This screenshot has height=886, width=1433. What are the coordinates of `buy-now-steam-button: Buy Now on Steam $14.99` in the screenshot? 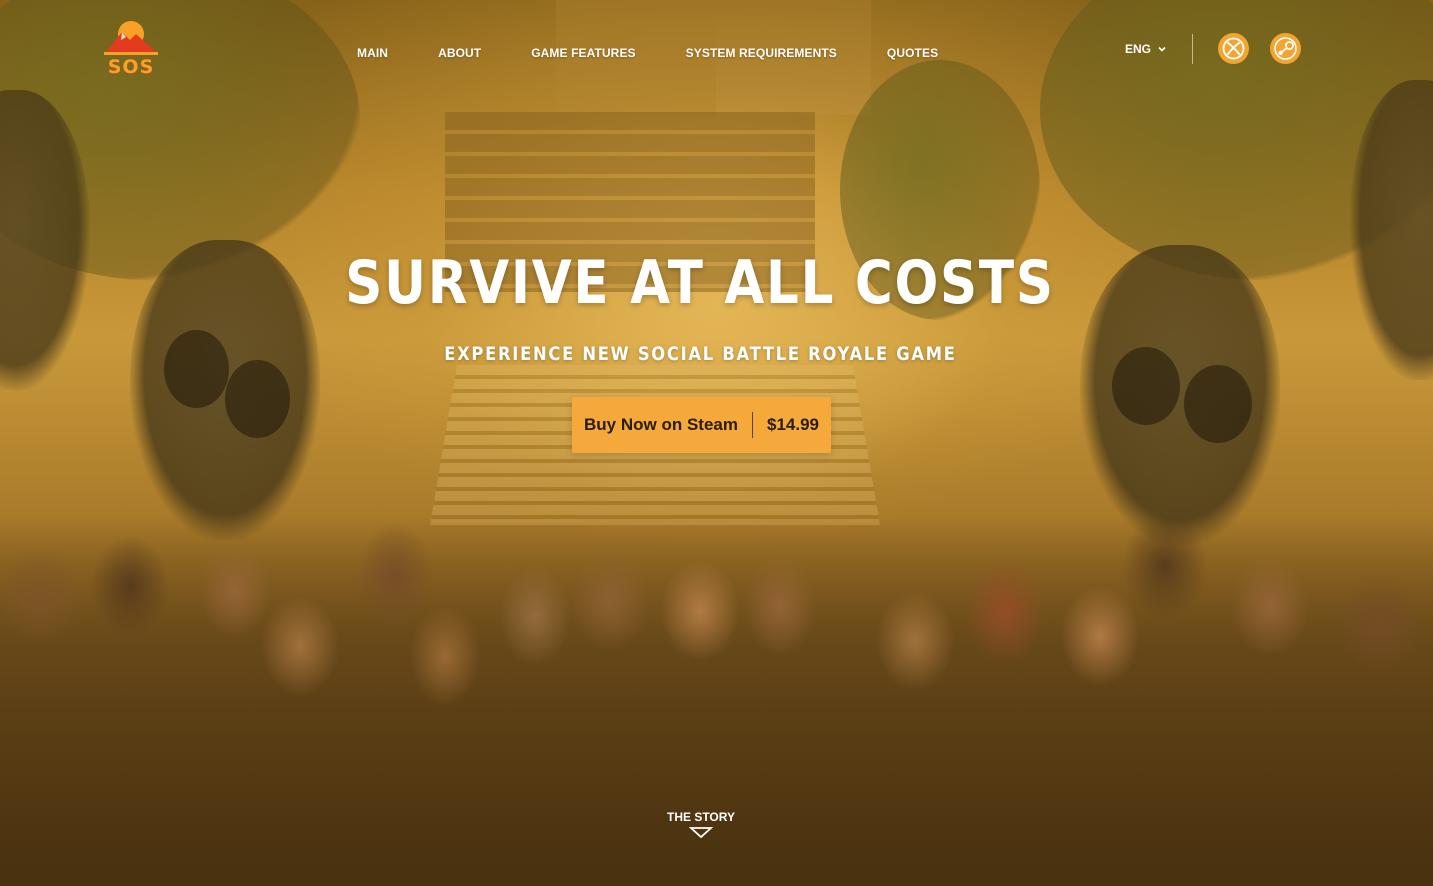 It's located at (701, 425).